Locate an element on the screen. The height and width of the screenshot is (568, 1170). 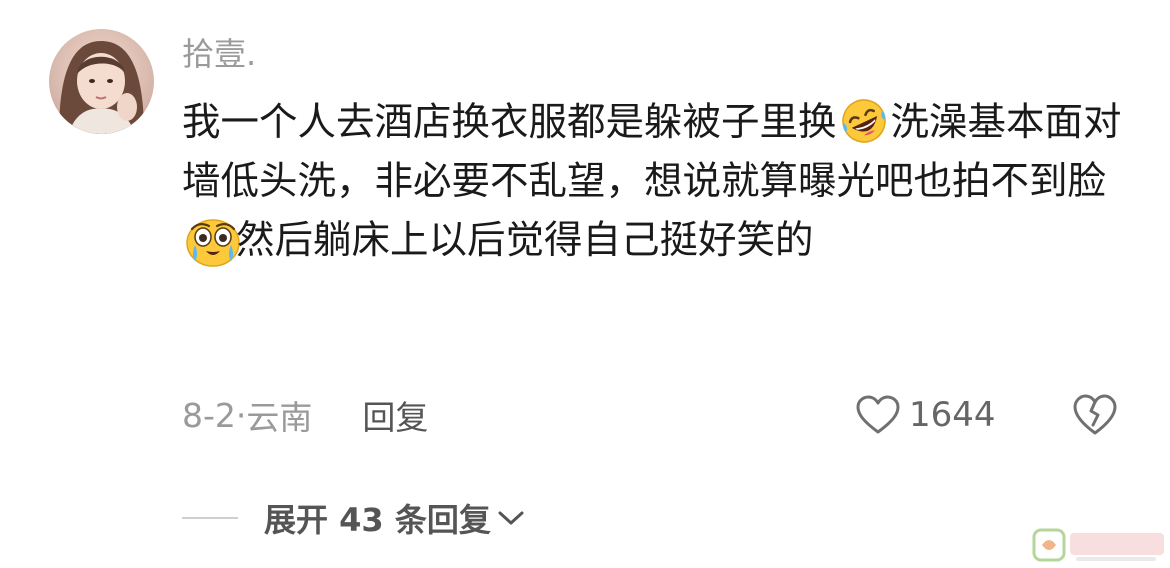
divider-line is located at coordinates (210, 518).